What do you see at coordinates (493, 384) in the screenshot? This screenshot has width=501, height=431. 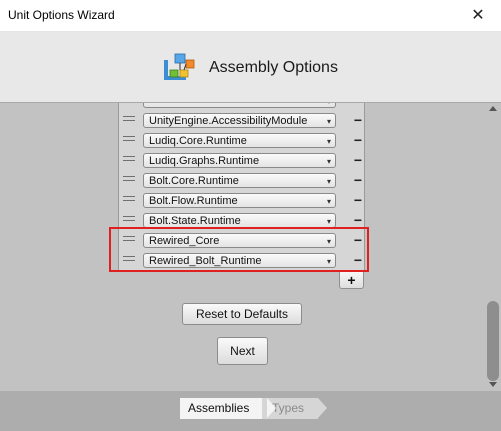 I see `scroll-down-icon` at bounding box center [493, 384].